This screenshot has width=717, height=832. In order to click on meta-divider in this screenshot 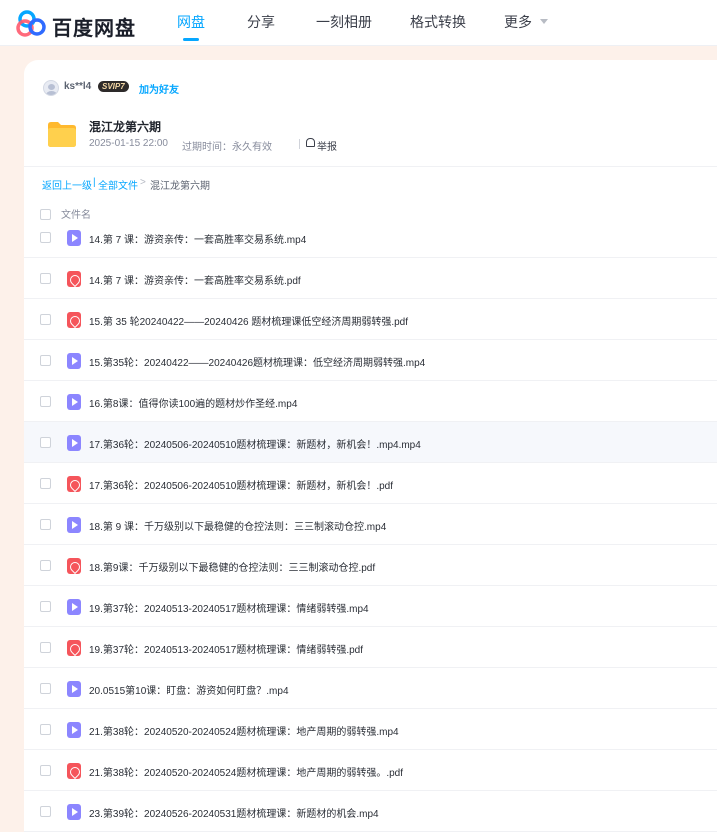, I will do `click(299, 144)`.